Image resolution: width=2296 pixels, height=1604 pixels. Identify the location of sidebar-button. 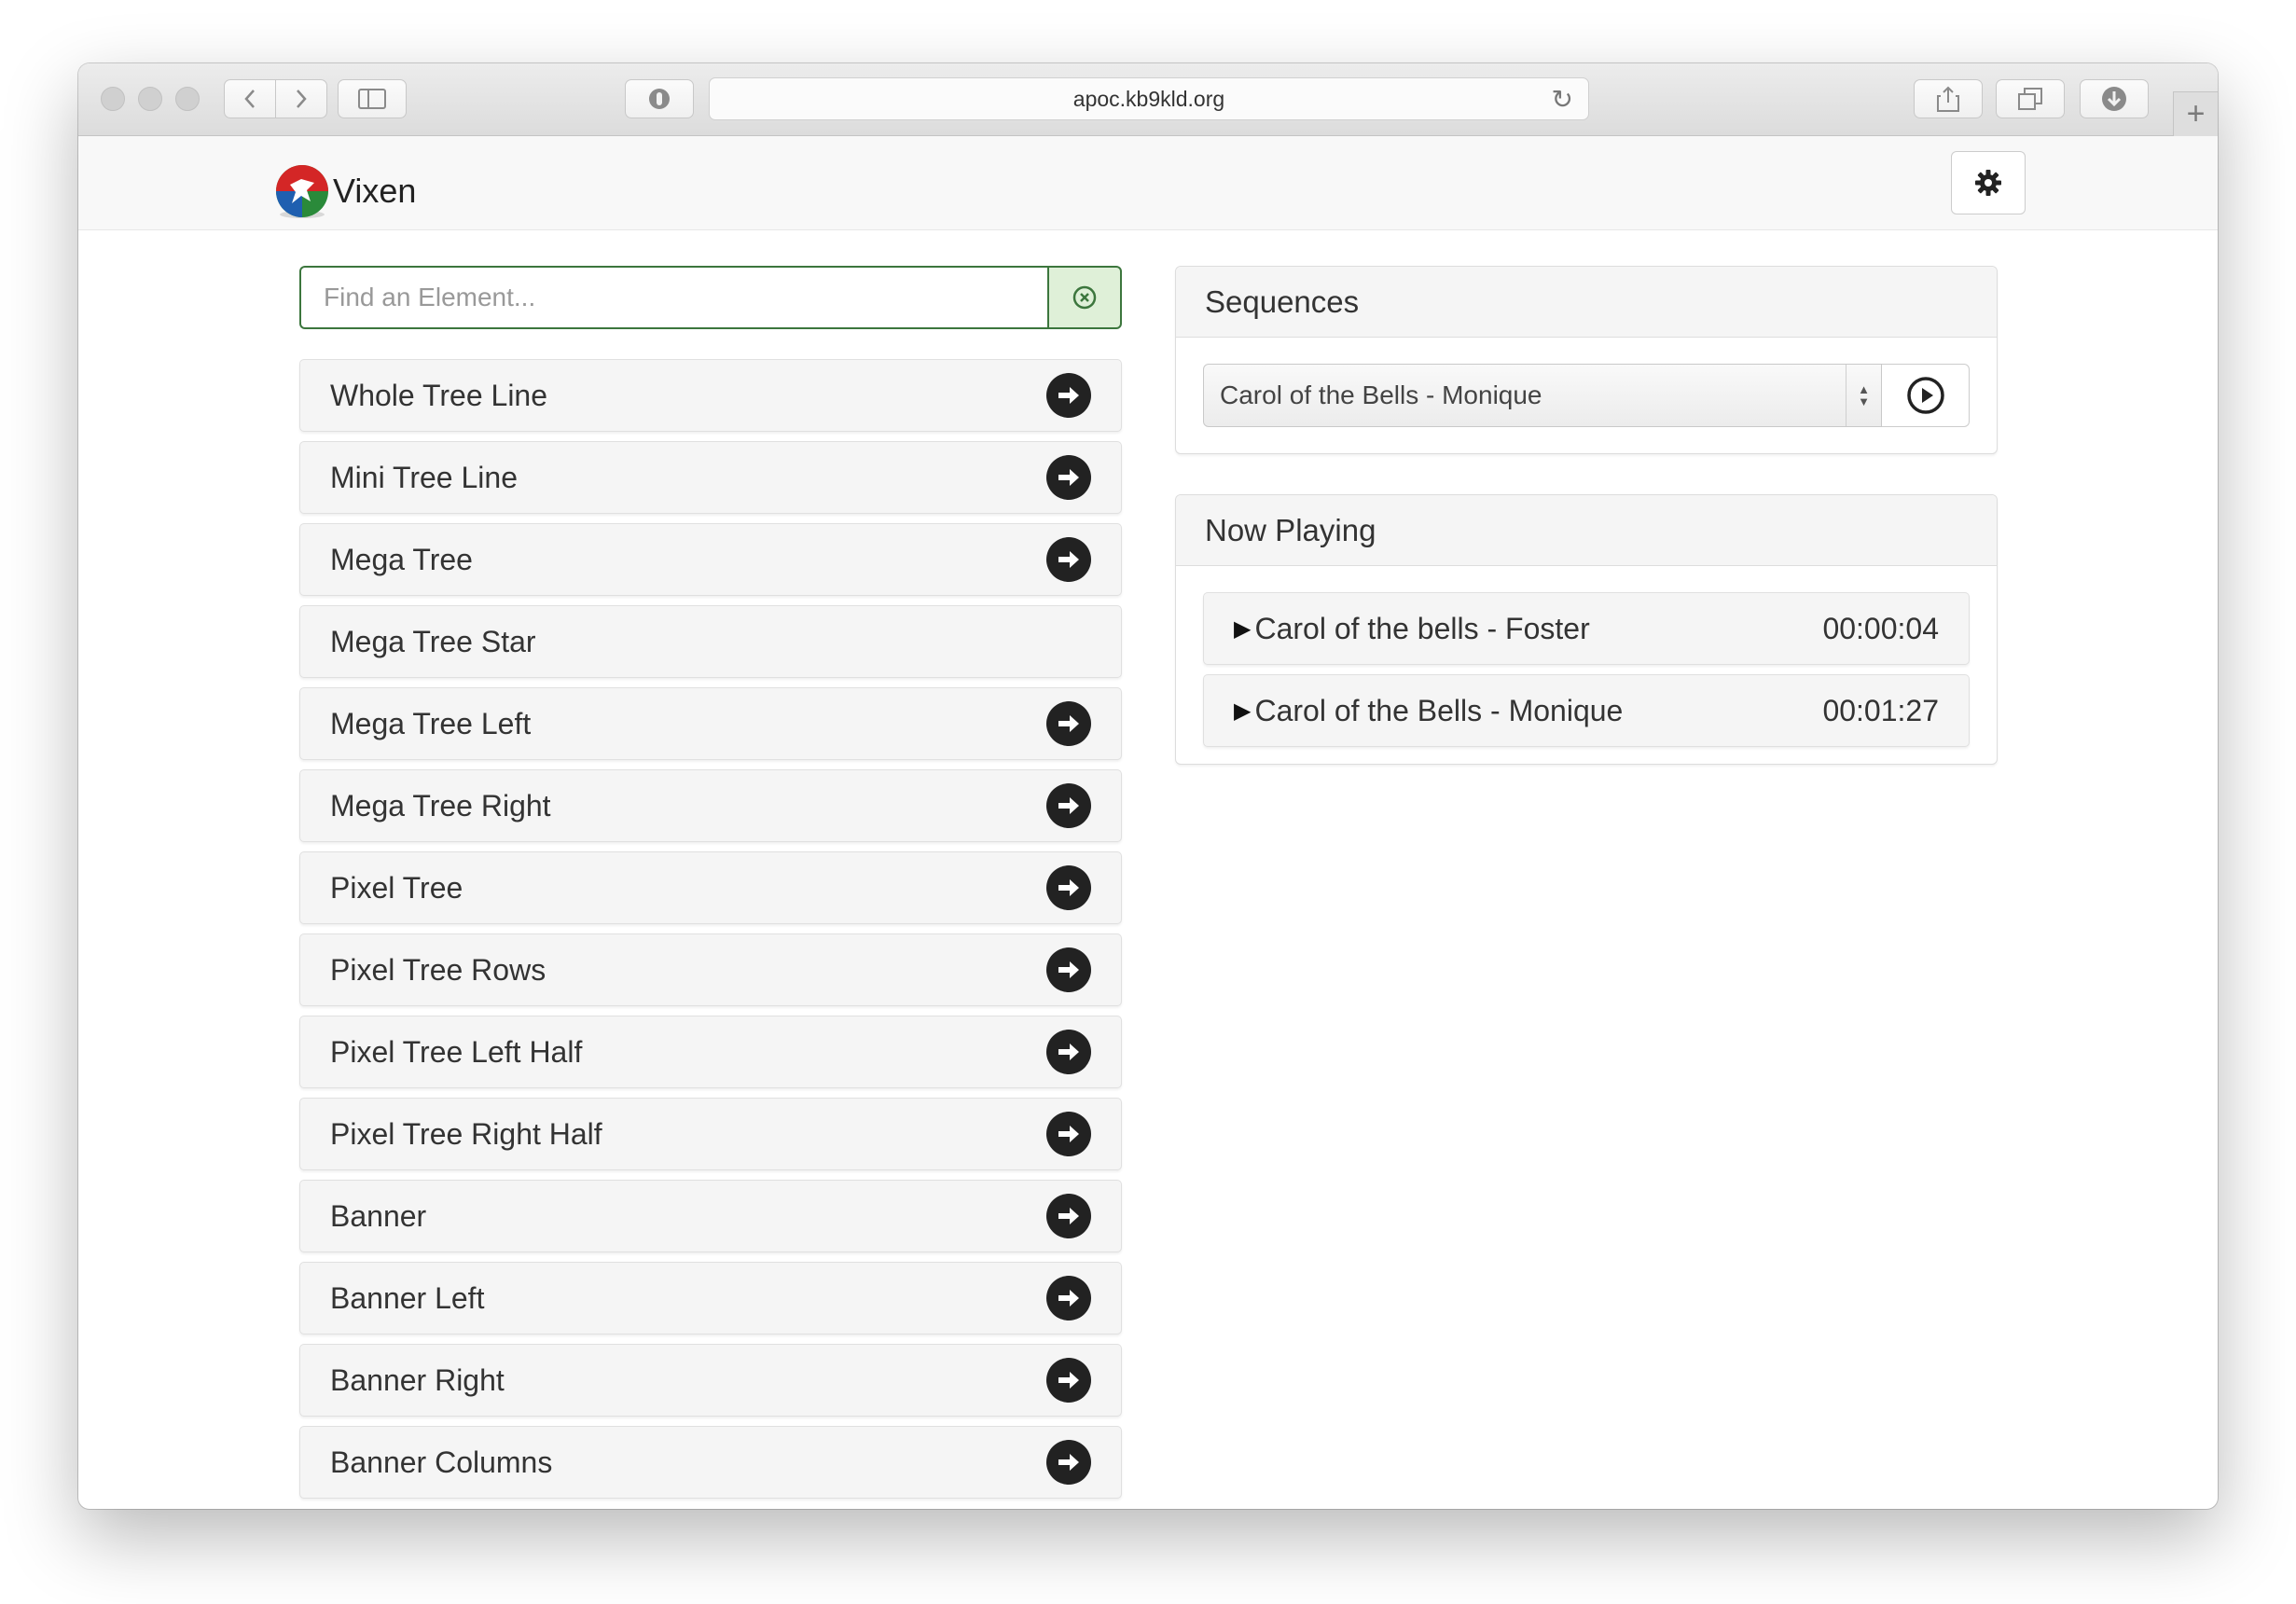
(372, 99).